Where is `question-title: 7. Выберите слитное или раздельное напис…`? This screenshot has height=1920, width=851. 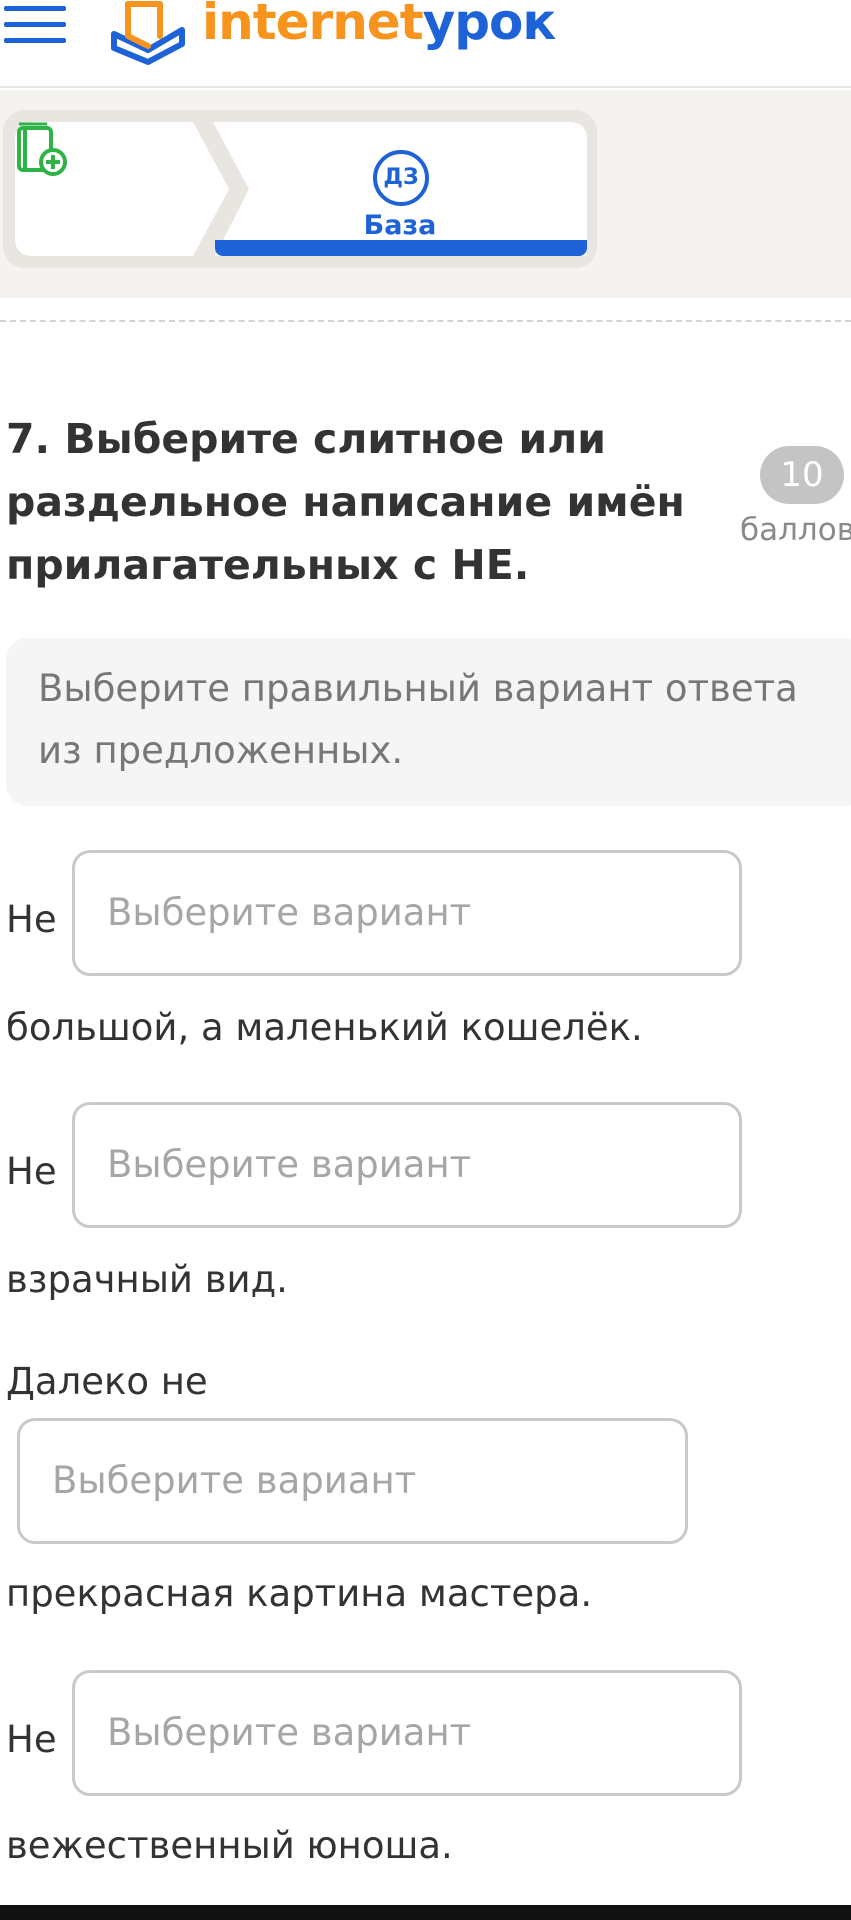
question-title: 7. Выберите слитное или раздельное напис… is located at coordinates (345, 502).